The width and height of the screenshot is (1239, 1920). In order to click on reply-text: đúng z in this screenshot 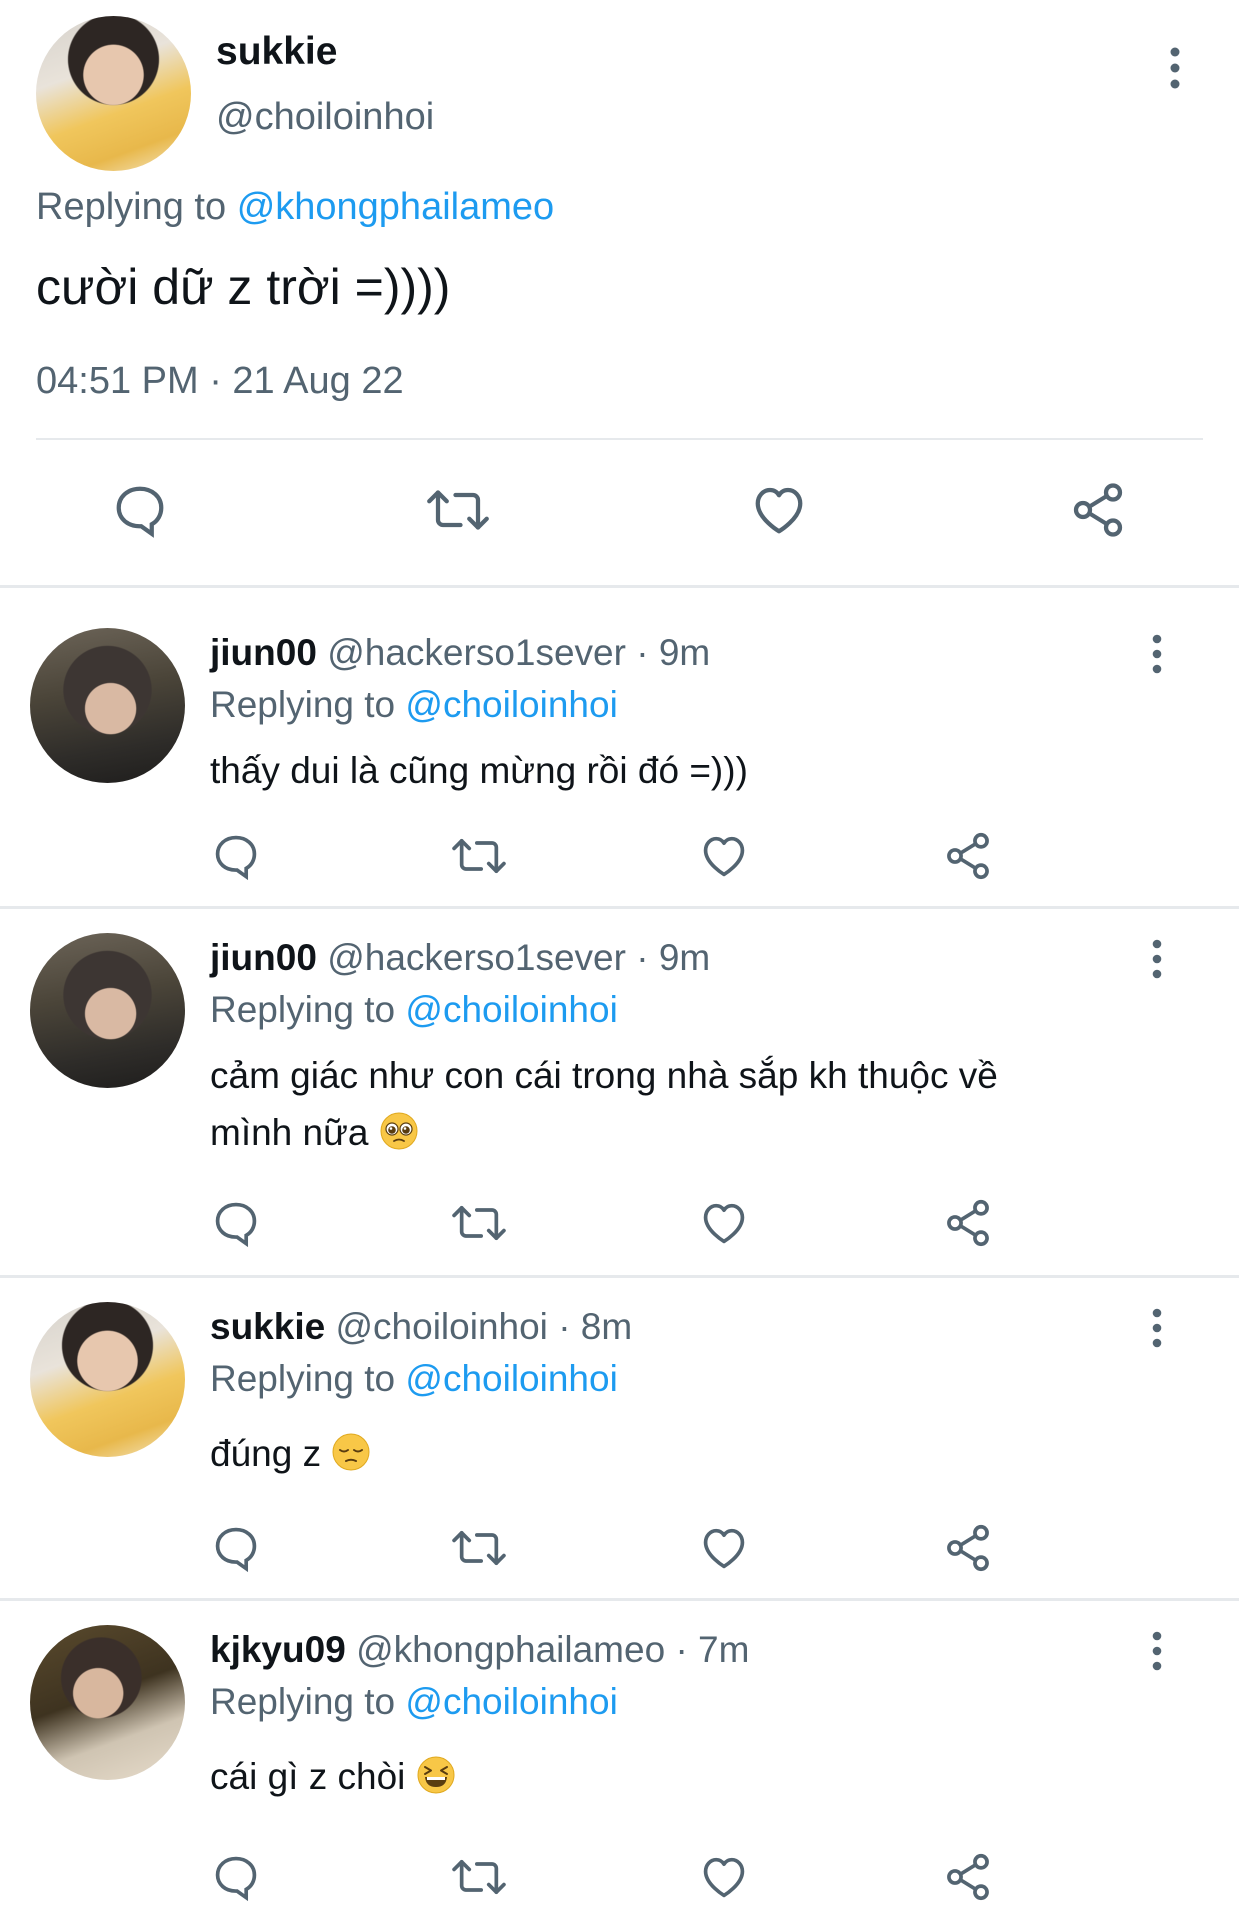, I will do `click(290, 1456)`.